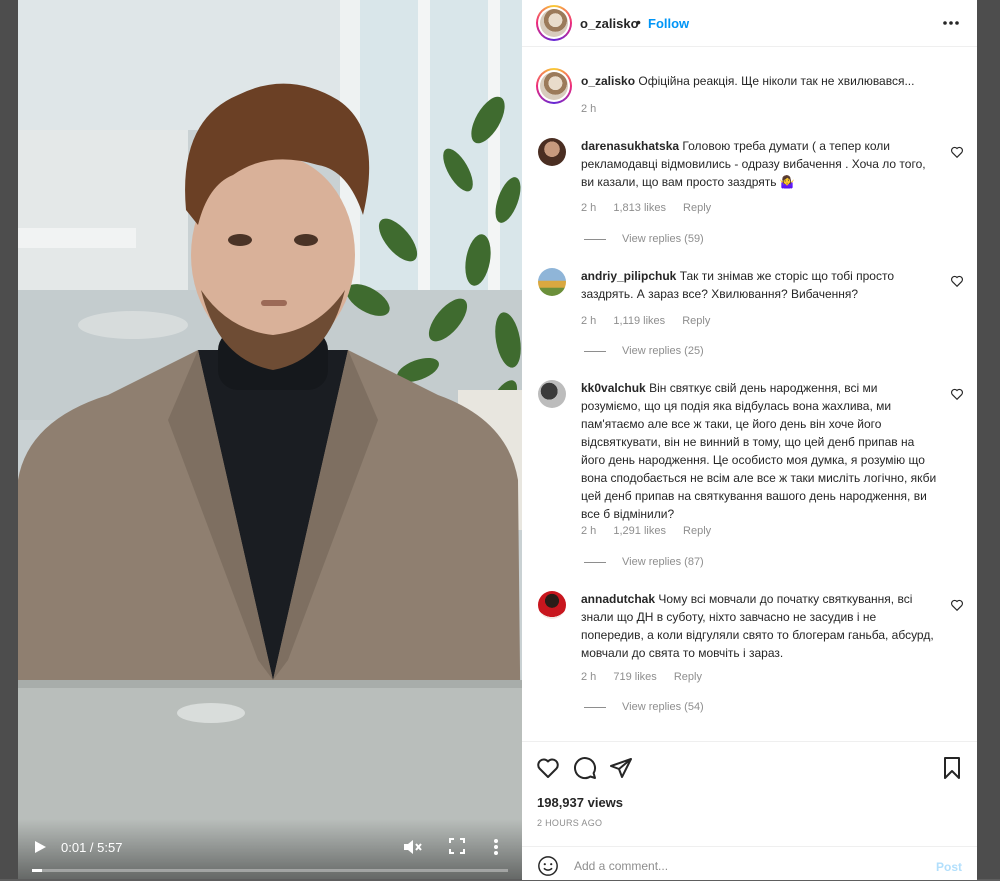  Describe the element at coordinates (92, 847) in the screenshot. I see `video-time: 0:01 / 5:57` at that location.